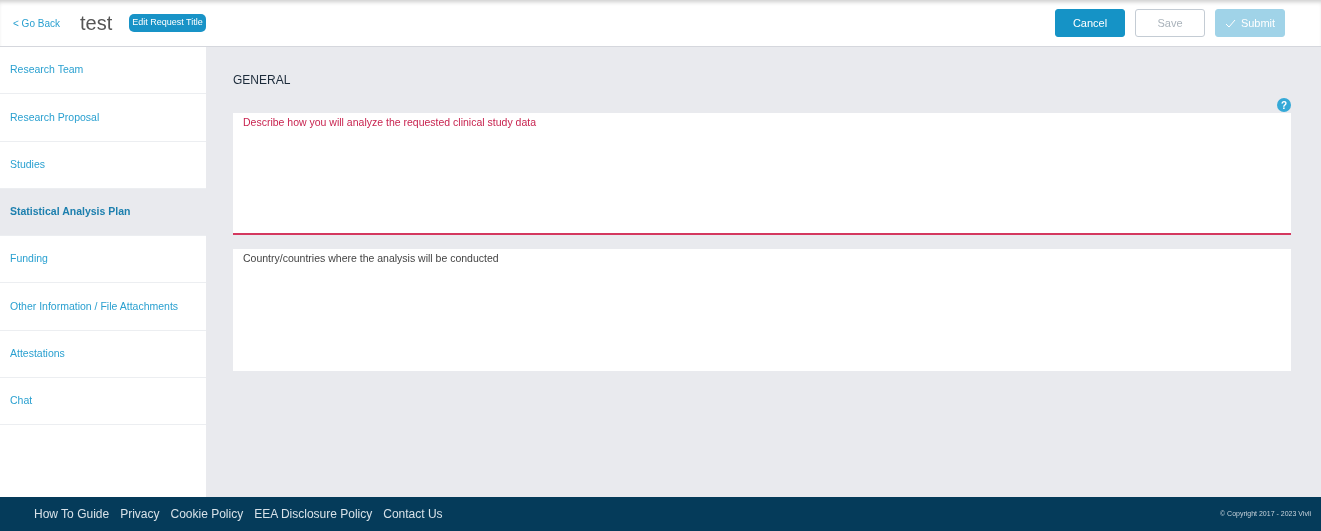 The width and height of the screenshot is (1321, 531). Describe the element at coordinates (103, 71) in the screenshot. I see `sidebar-item: Research Team` at that location.